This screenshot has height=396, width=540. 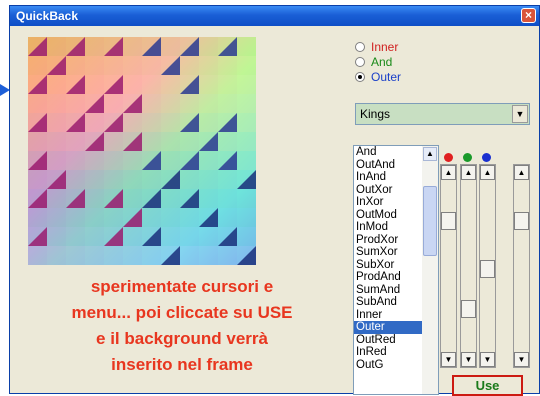 I want to click on window-title: QuickBack, so click(x=47, y=16).